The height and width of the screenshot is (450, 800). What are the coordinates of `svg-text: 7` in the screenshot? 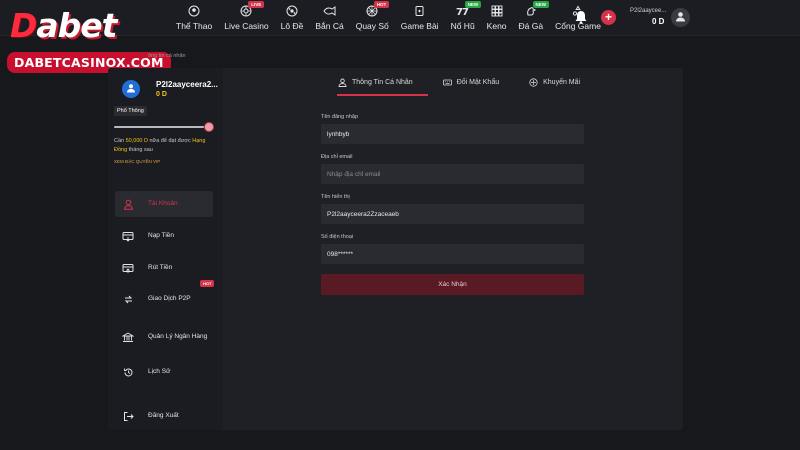 It's located at (465, 12).